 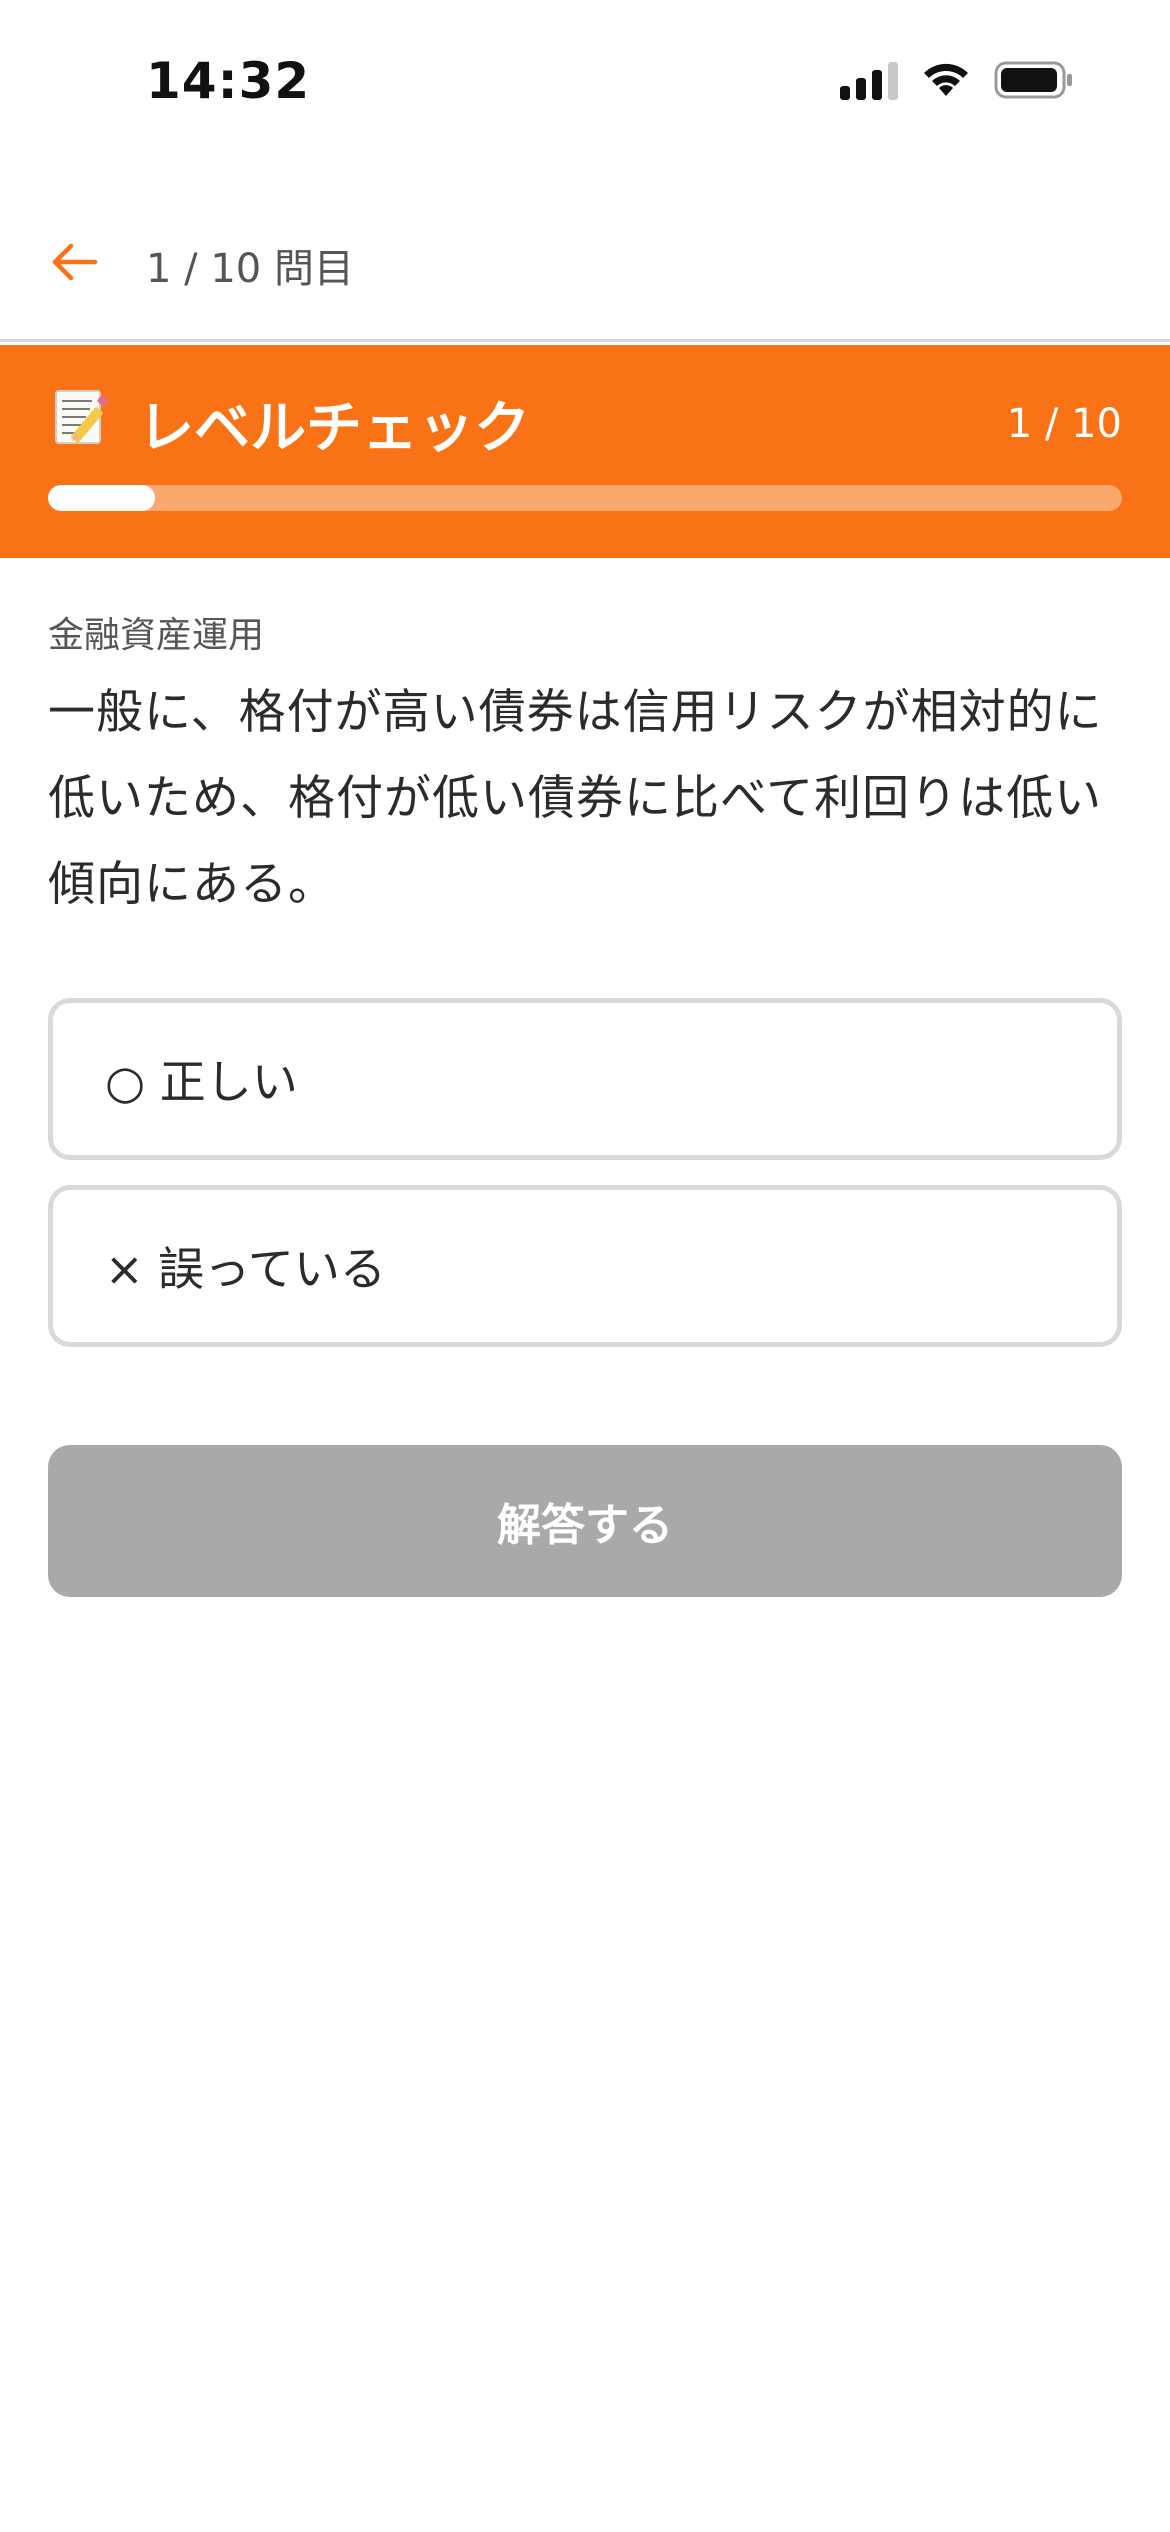 What do you see at coordinates (946, 80) in the screenshot?
I see `wifi-icon` at bounding box center [946, 80].